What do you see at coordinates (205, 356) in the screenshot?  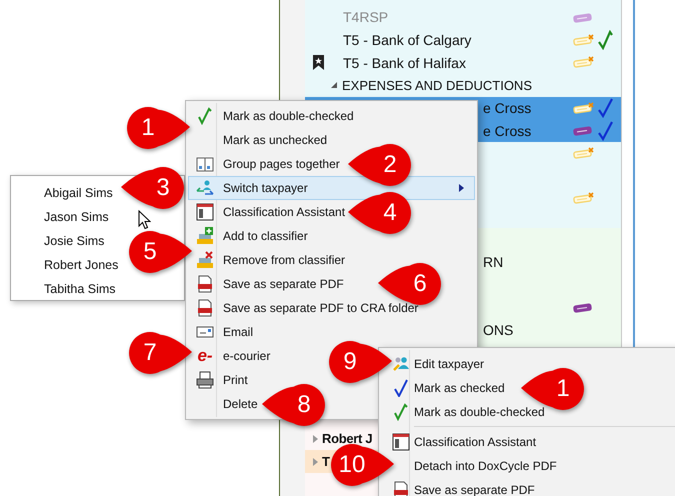 I see `e-courier-logo: e-` at bounding box center [205, 356].